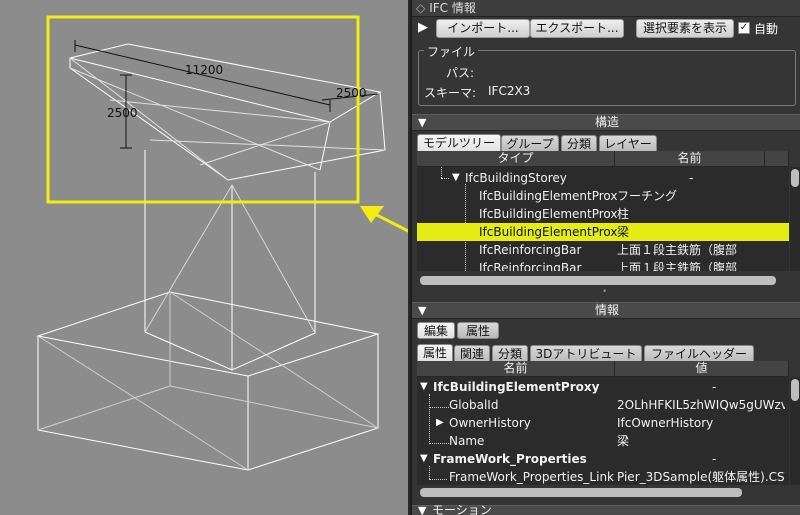 The width and height of the screenshot is (800, 515). I want to click on collapse-triangle-icon: ▼, so click(422, 509).